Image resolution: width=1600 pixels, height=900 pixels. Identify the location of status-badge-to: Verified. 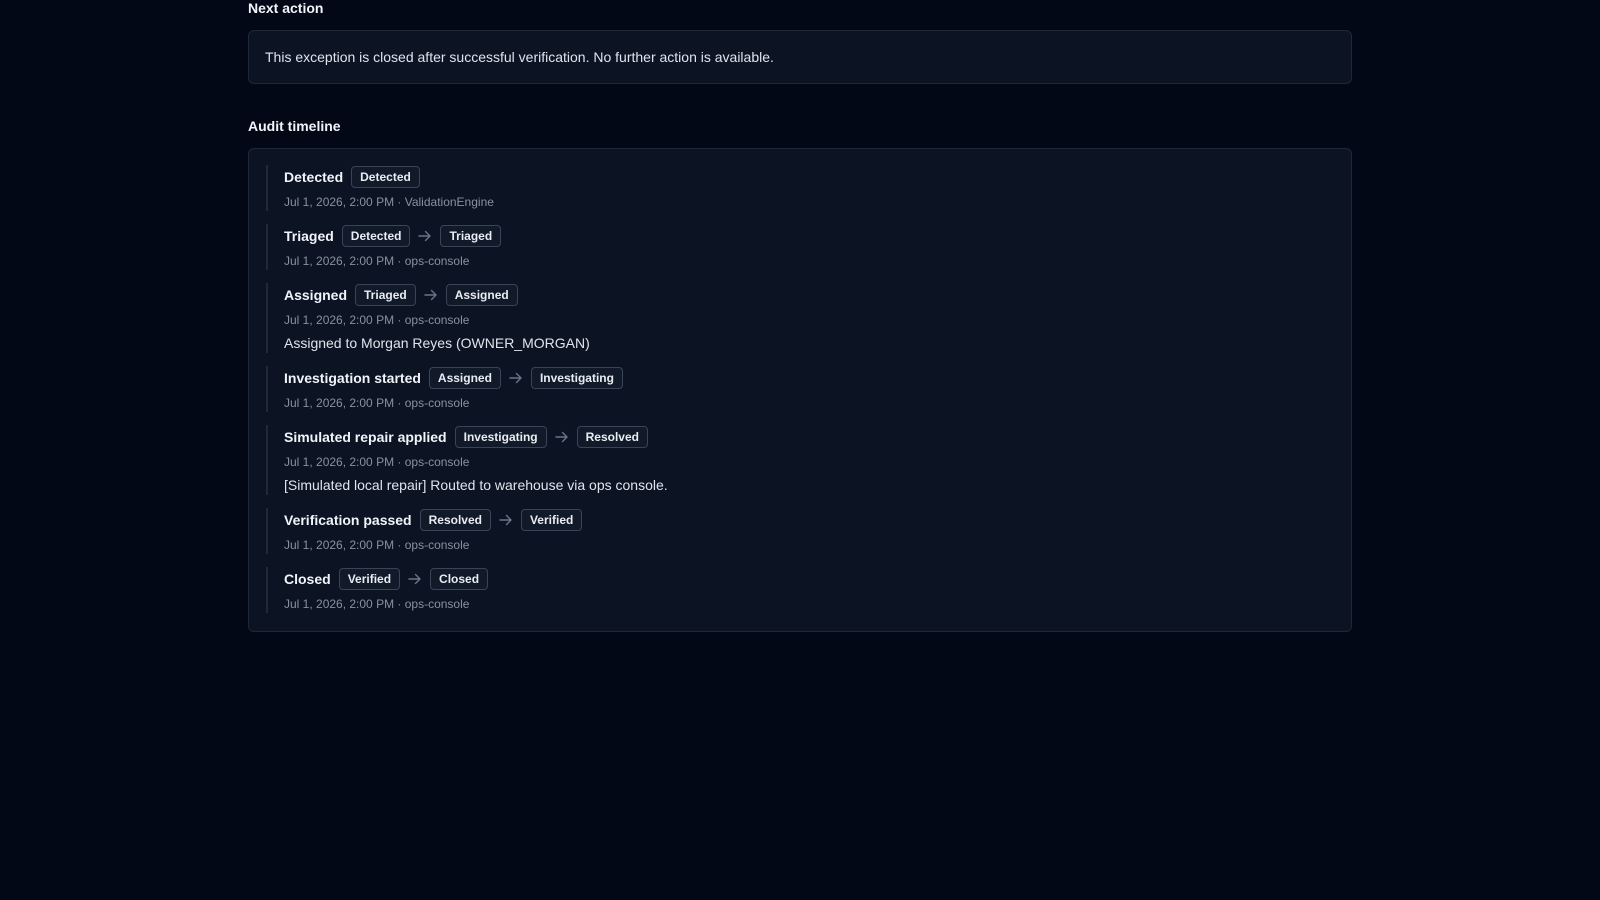
(551, 520).